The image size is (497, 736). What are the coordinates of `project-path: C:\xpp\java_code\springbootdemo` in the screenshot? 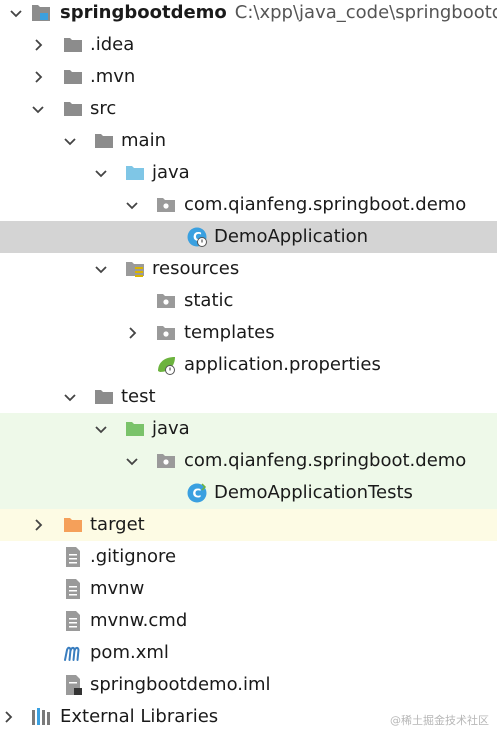 It's located at (365, 12).